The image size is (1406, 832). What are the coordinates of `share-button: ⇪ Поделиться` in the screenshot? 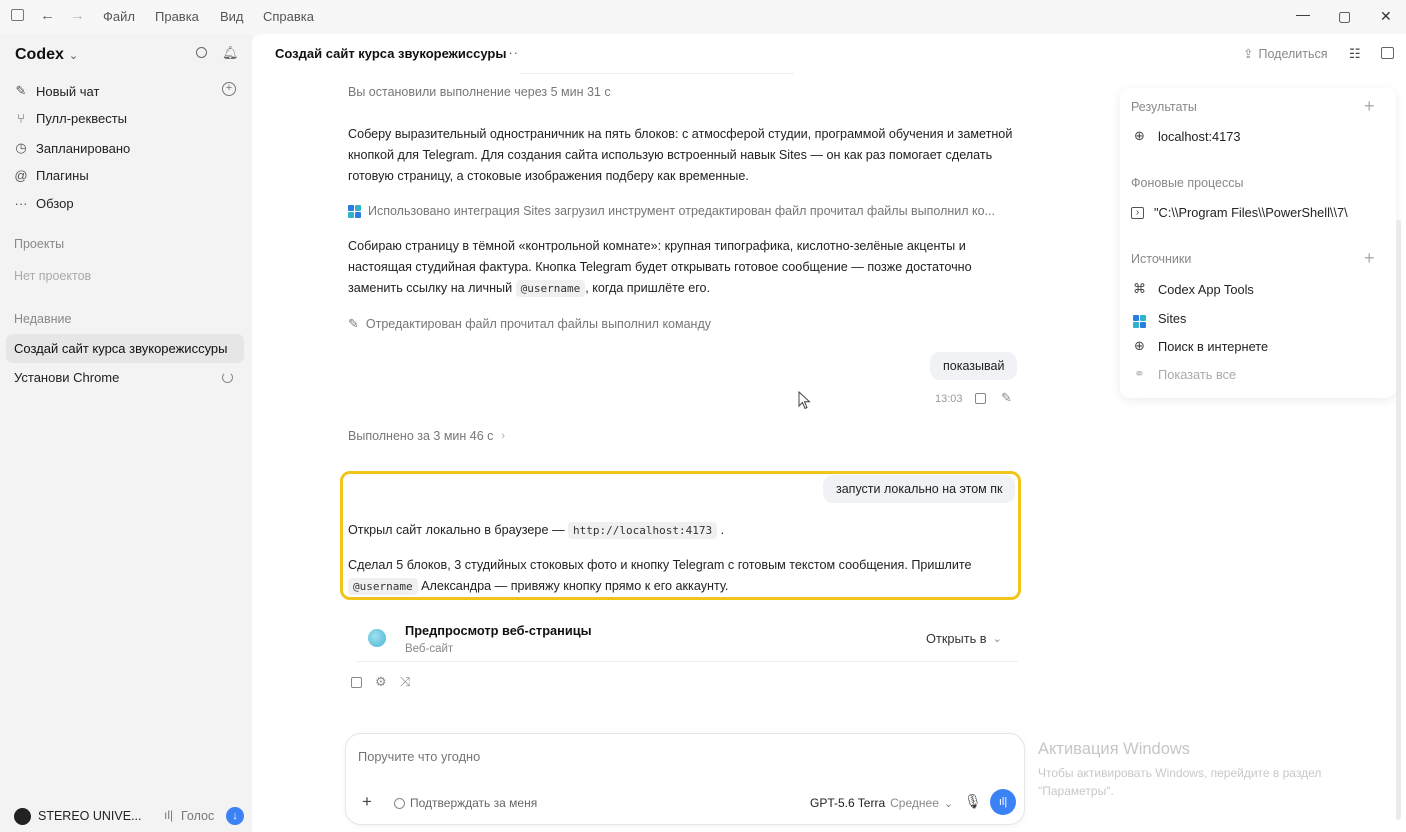 It's located at (1285, 54).